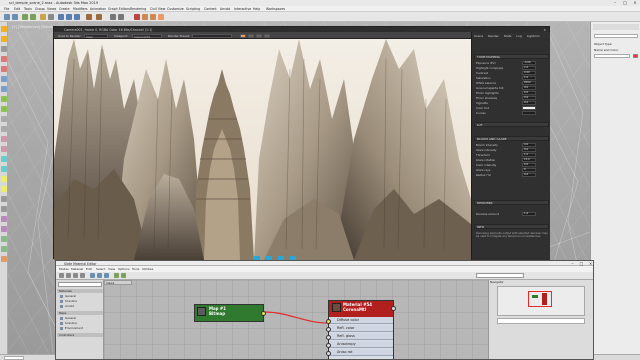 The width and height of the screenshot is (640, 360). Describe the element at coordinates (361, 328) in the screenshot. I see `slot-refl-color: Refl. color` at that location.